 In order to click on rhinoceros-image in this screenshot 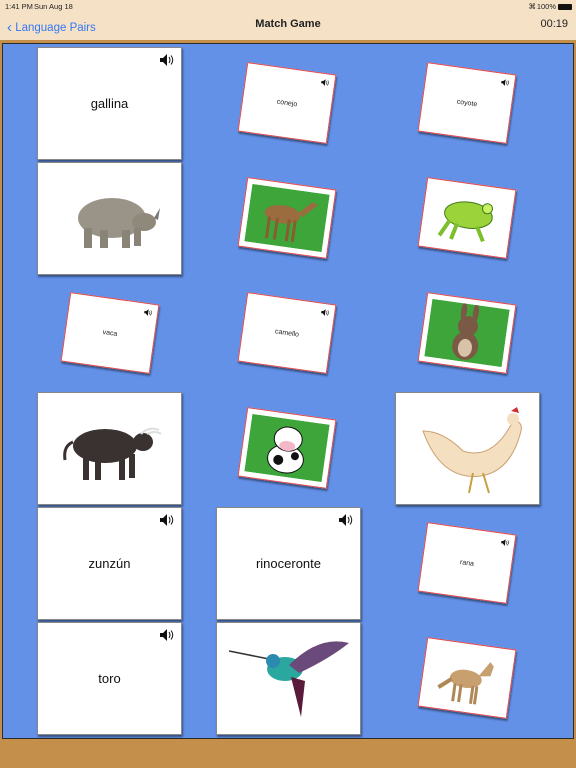, I will do `click(118, 222)`.